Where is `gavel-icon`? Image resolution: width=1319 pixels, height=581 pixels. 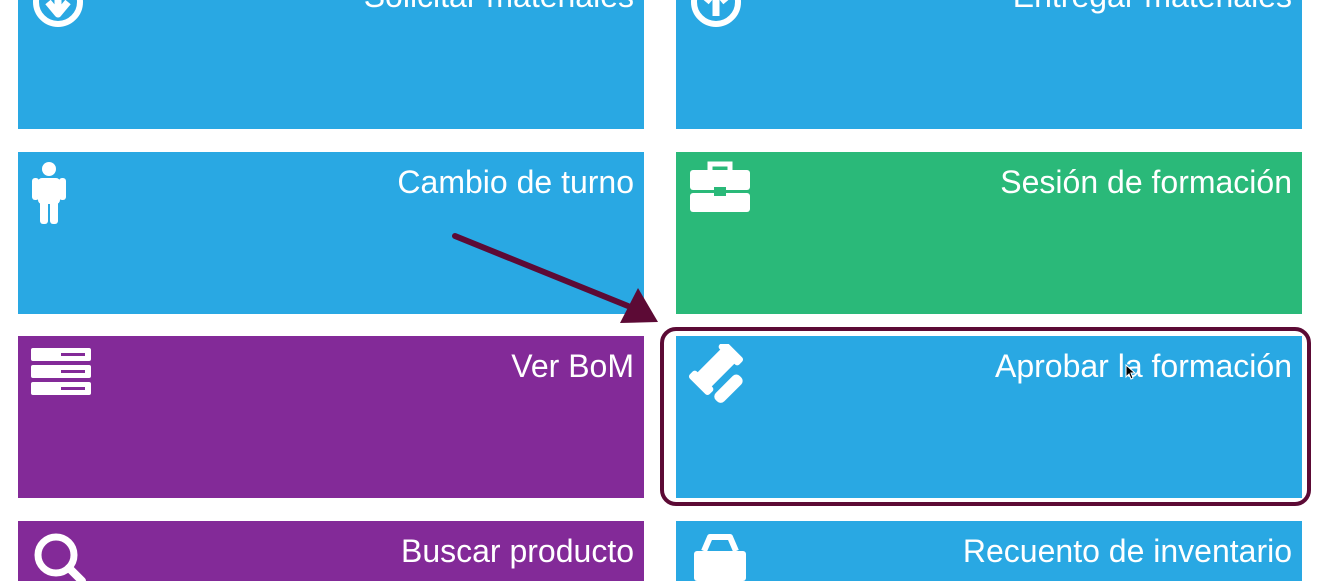 gavel-icon is located at coordinates (720, 376).